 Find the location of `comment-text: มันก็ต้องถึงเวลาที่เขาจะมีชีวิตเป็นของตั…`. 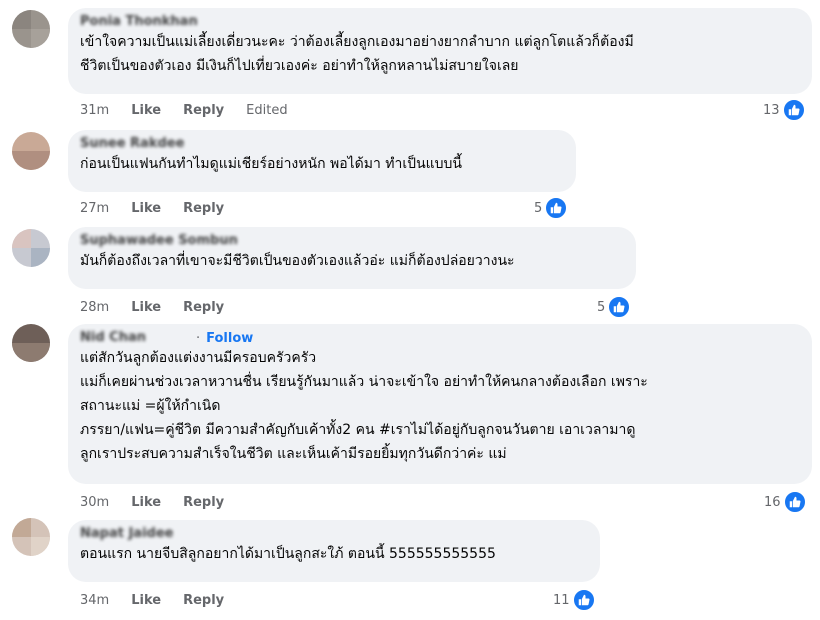

comment-text: มันก็ต้องถึงเวลาที่เขาจะมีชีวิตเป็นของตั… is located at coordinates (297, 261).